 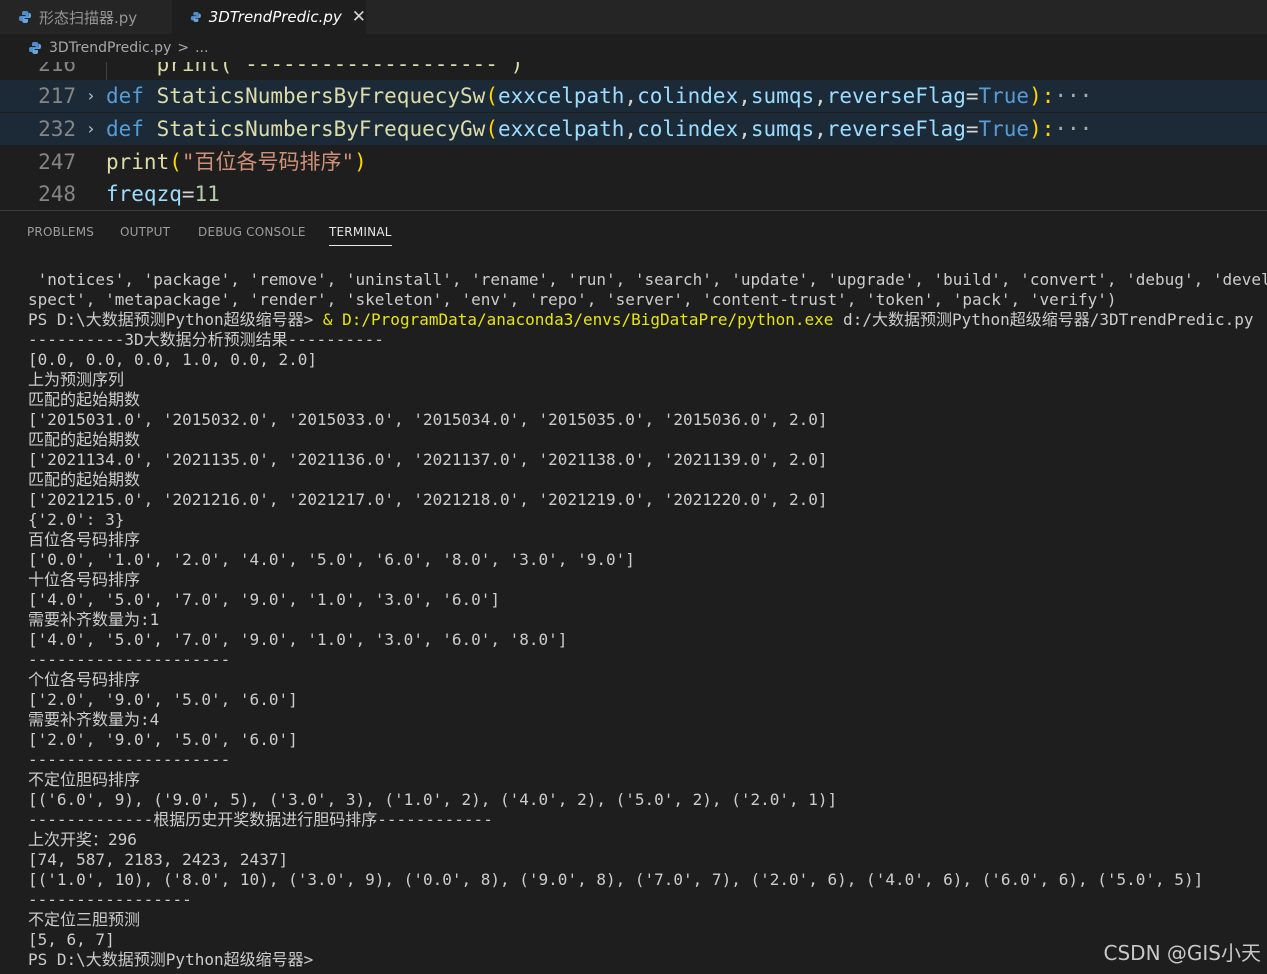 I want to click on terminal-line: 个位各号码排序, so click(x=84, y=679).